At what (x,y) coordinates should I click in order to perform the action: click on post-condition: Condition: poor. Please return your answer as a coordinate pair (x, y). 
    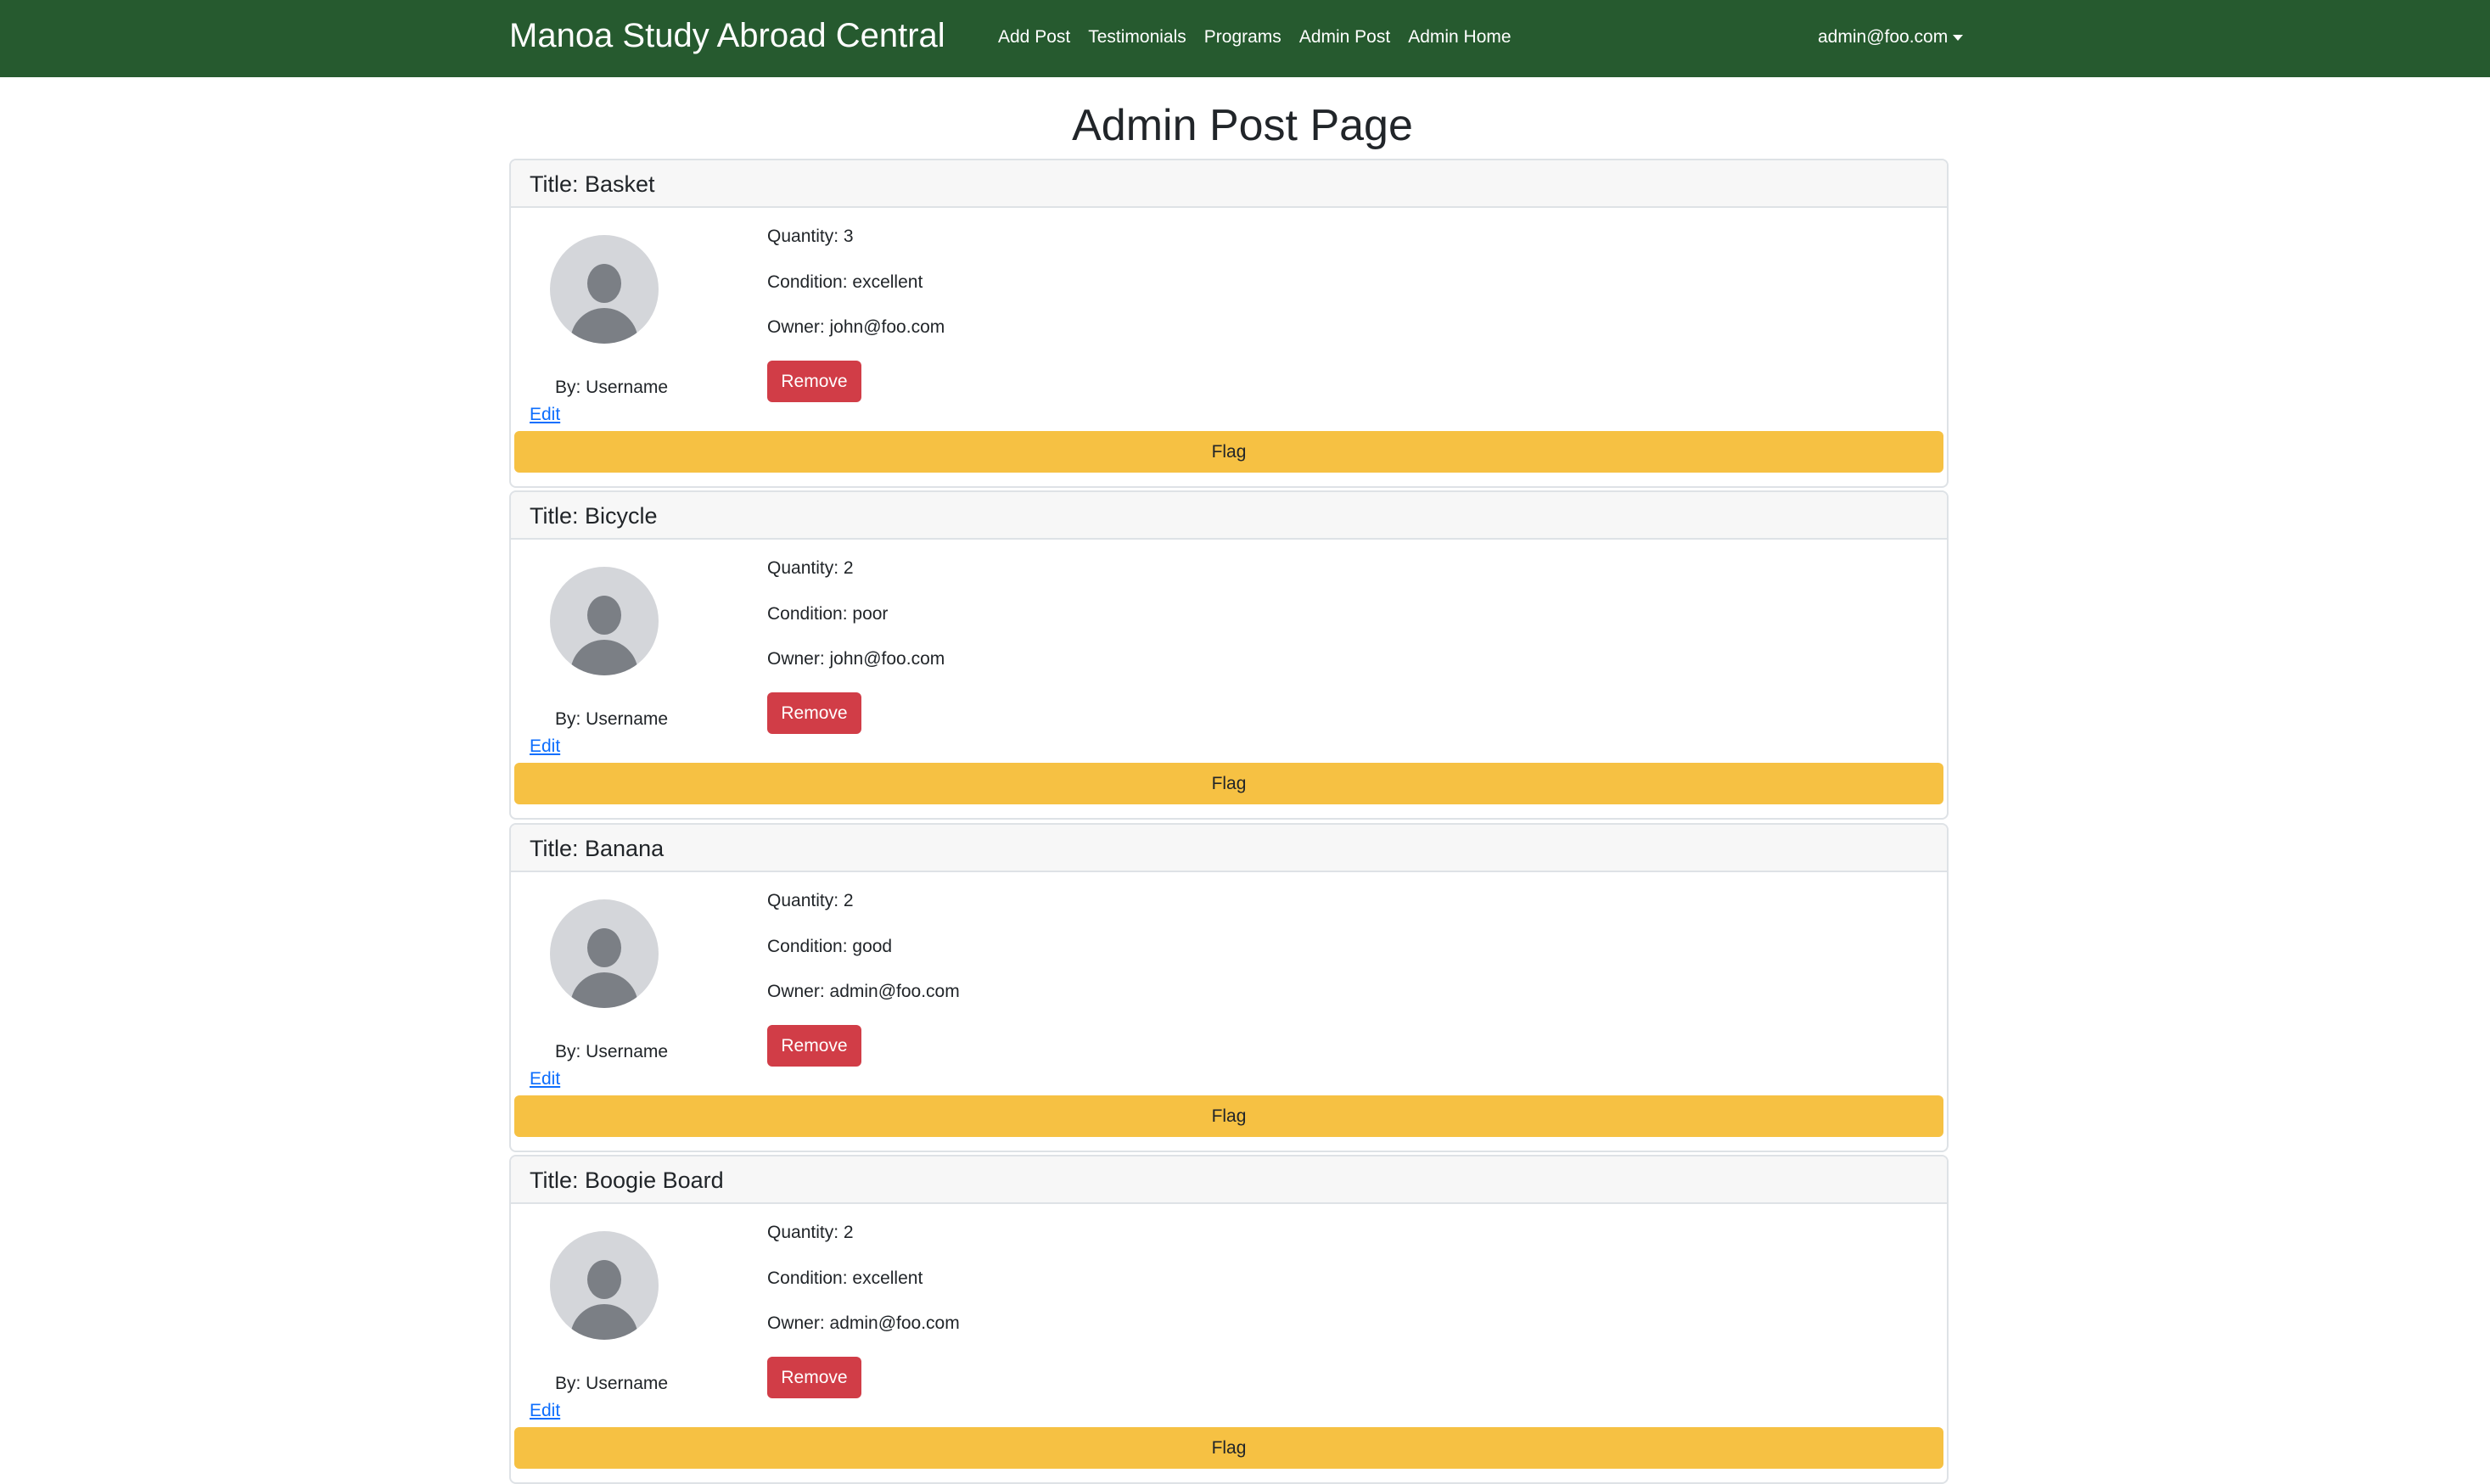
    Looking at the image, I should click on (828, 614).